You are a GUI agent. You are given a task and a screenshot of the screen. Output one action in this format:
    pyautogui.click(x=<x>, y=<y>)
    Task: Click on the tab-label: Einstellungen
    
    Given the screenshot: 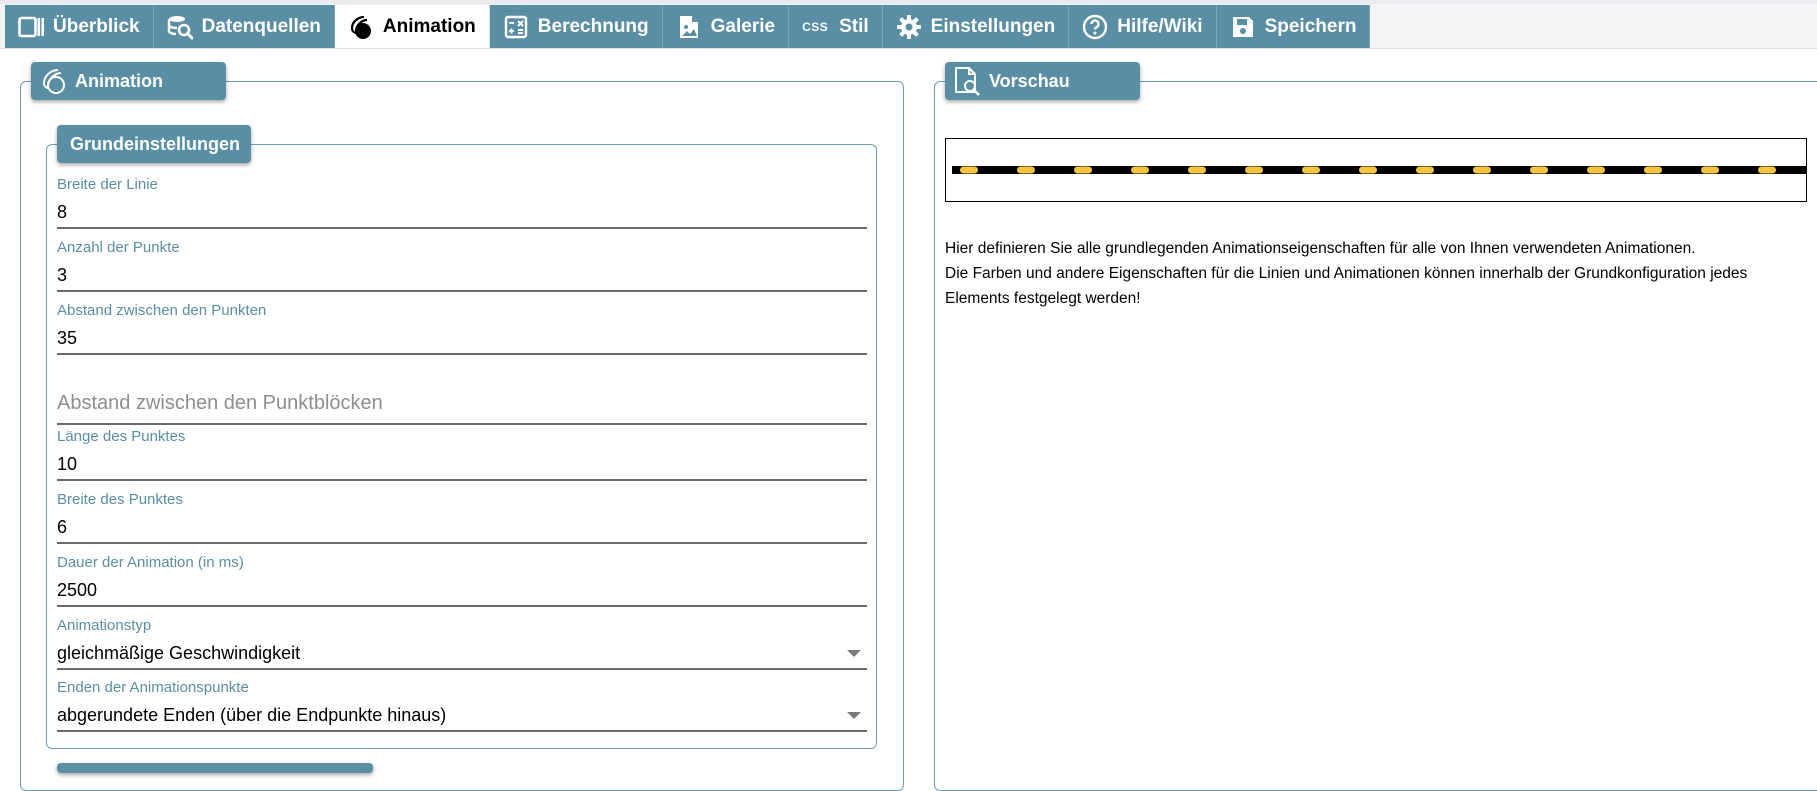 What is the action you would take?
    pyautogui.click(x=993, y=26)
    